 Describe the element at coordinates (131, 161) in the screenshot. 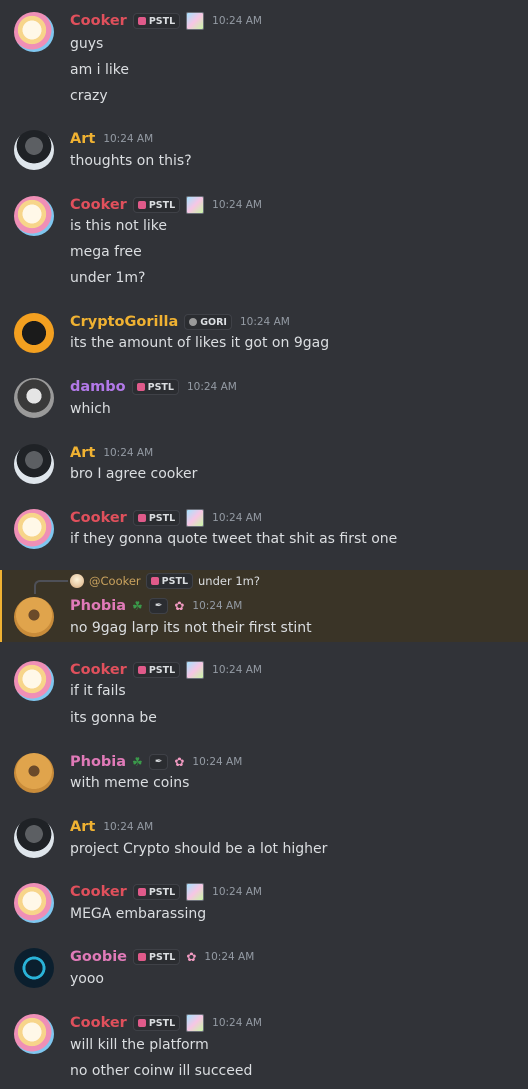

I see `message-text: thoughts on this?` at that location.